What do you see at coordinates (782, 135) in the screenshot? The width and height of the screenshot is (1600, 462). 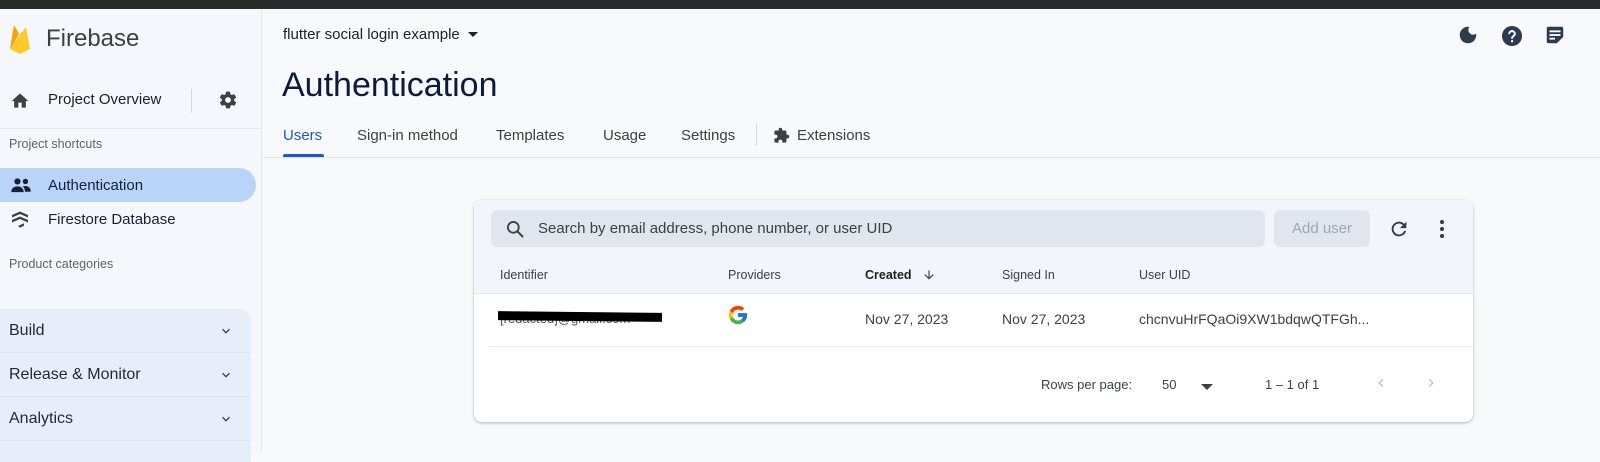 I see `extensions-icon` at bounding box center [782, 135].